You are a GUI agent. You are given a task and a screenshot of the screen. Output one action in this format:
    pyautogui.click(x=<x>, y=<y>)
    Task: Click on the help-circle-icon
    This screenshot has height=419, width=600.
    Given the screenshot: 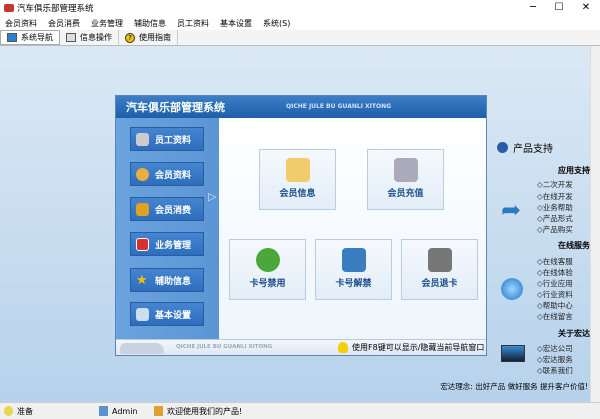 What is the action you would take?
    pyautogui.click(x=502, y=147)
    